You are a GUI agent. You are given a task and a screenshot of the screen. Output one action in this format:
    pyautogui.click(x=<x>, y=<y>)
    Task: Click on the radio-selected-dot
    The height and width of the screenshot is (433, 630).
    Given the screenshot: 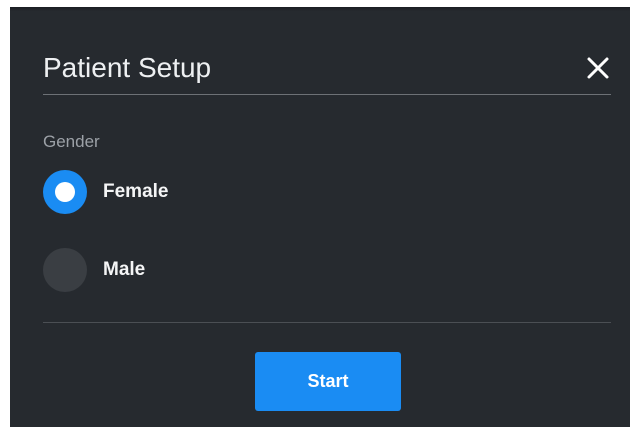 What is the action you would take?
    pyautogui.click(x=65, y=192)
    